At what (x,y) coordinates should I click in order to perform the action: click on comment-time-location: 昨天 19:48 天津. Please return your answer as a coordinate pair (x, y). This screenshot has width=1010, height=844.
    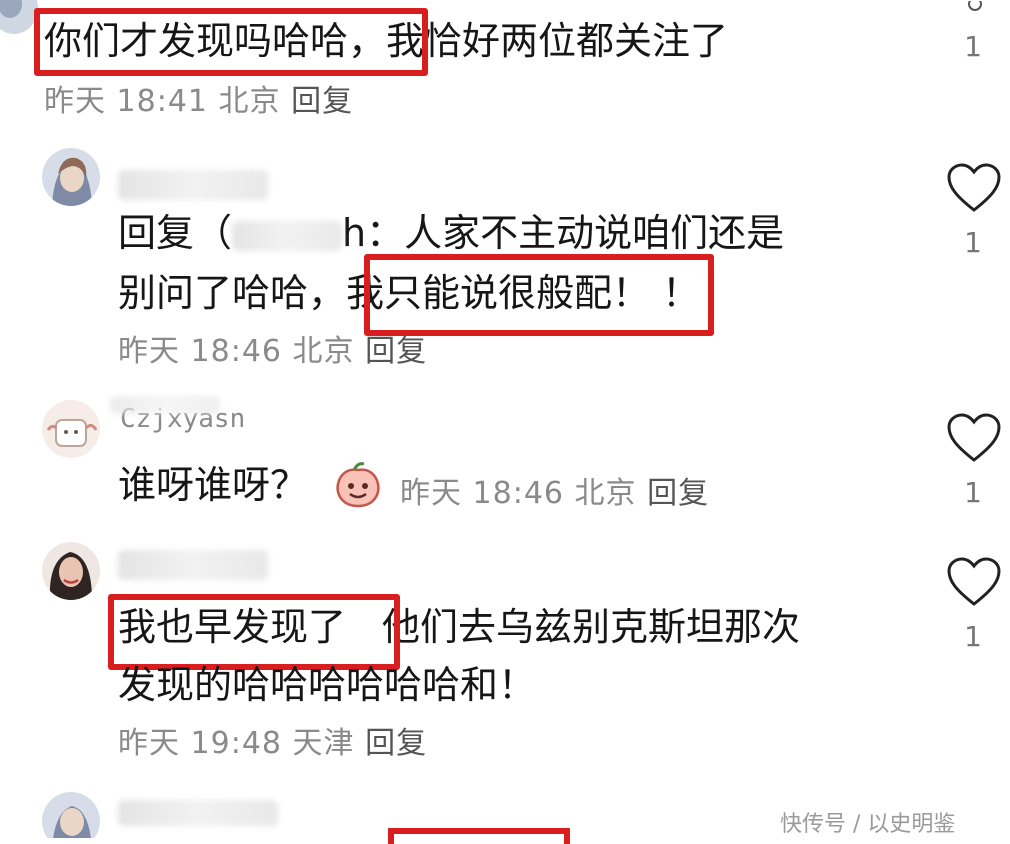
    Looking at the image, I should click on (236, 743).